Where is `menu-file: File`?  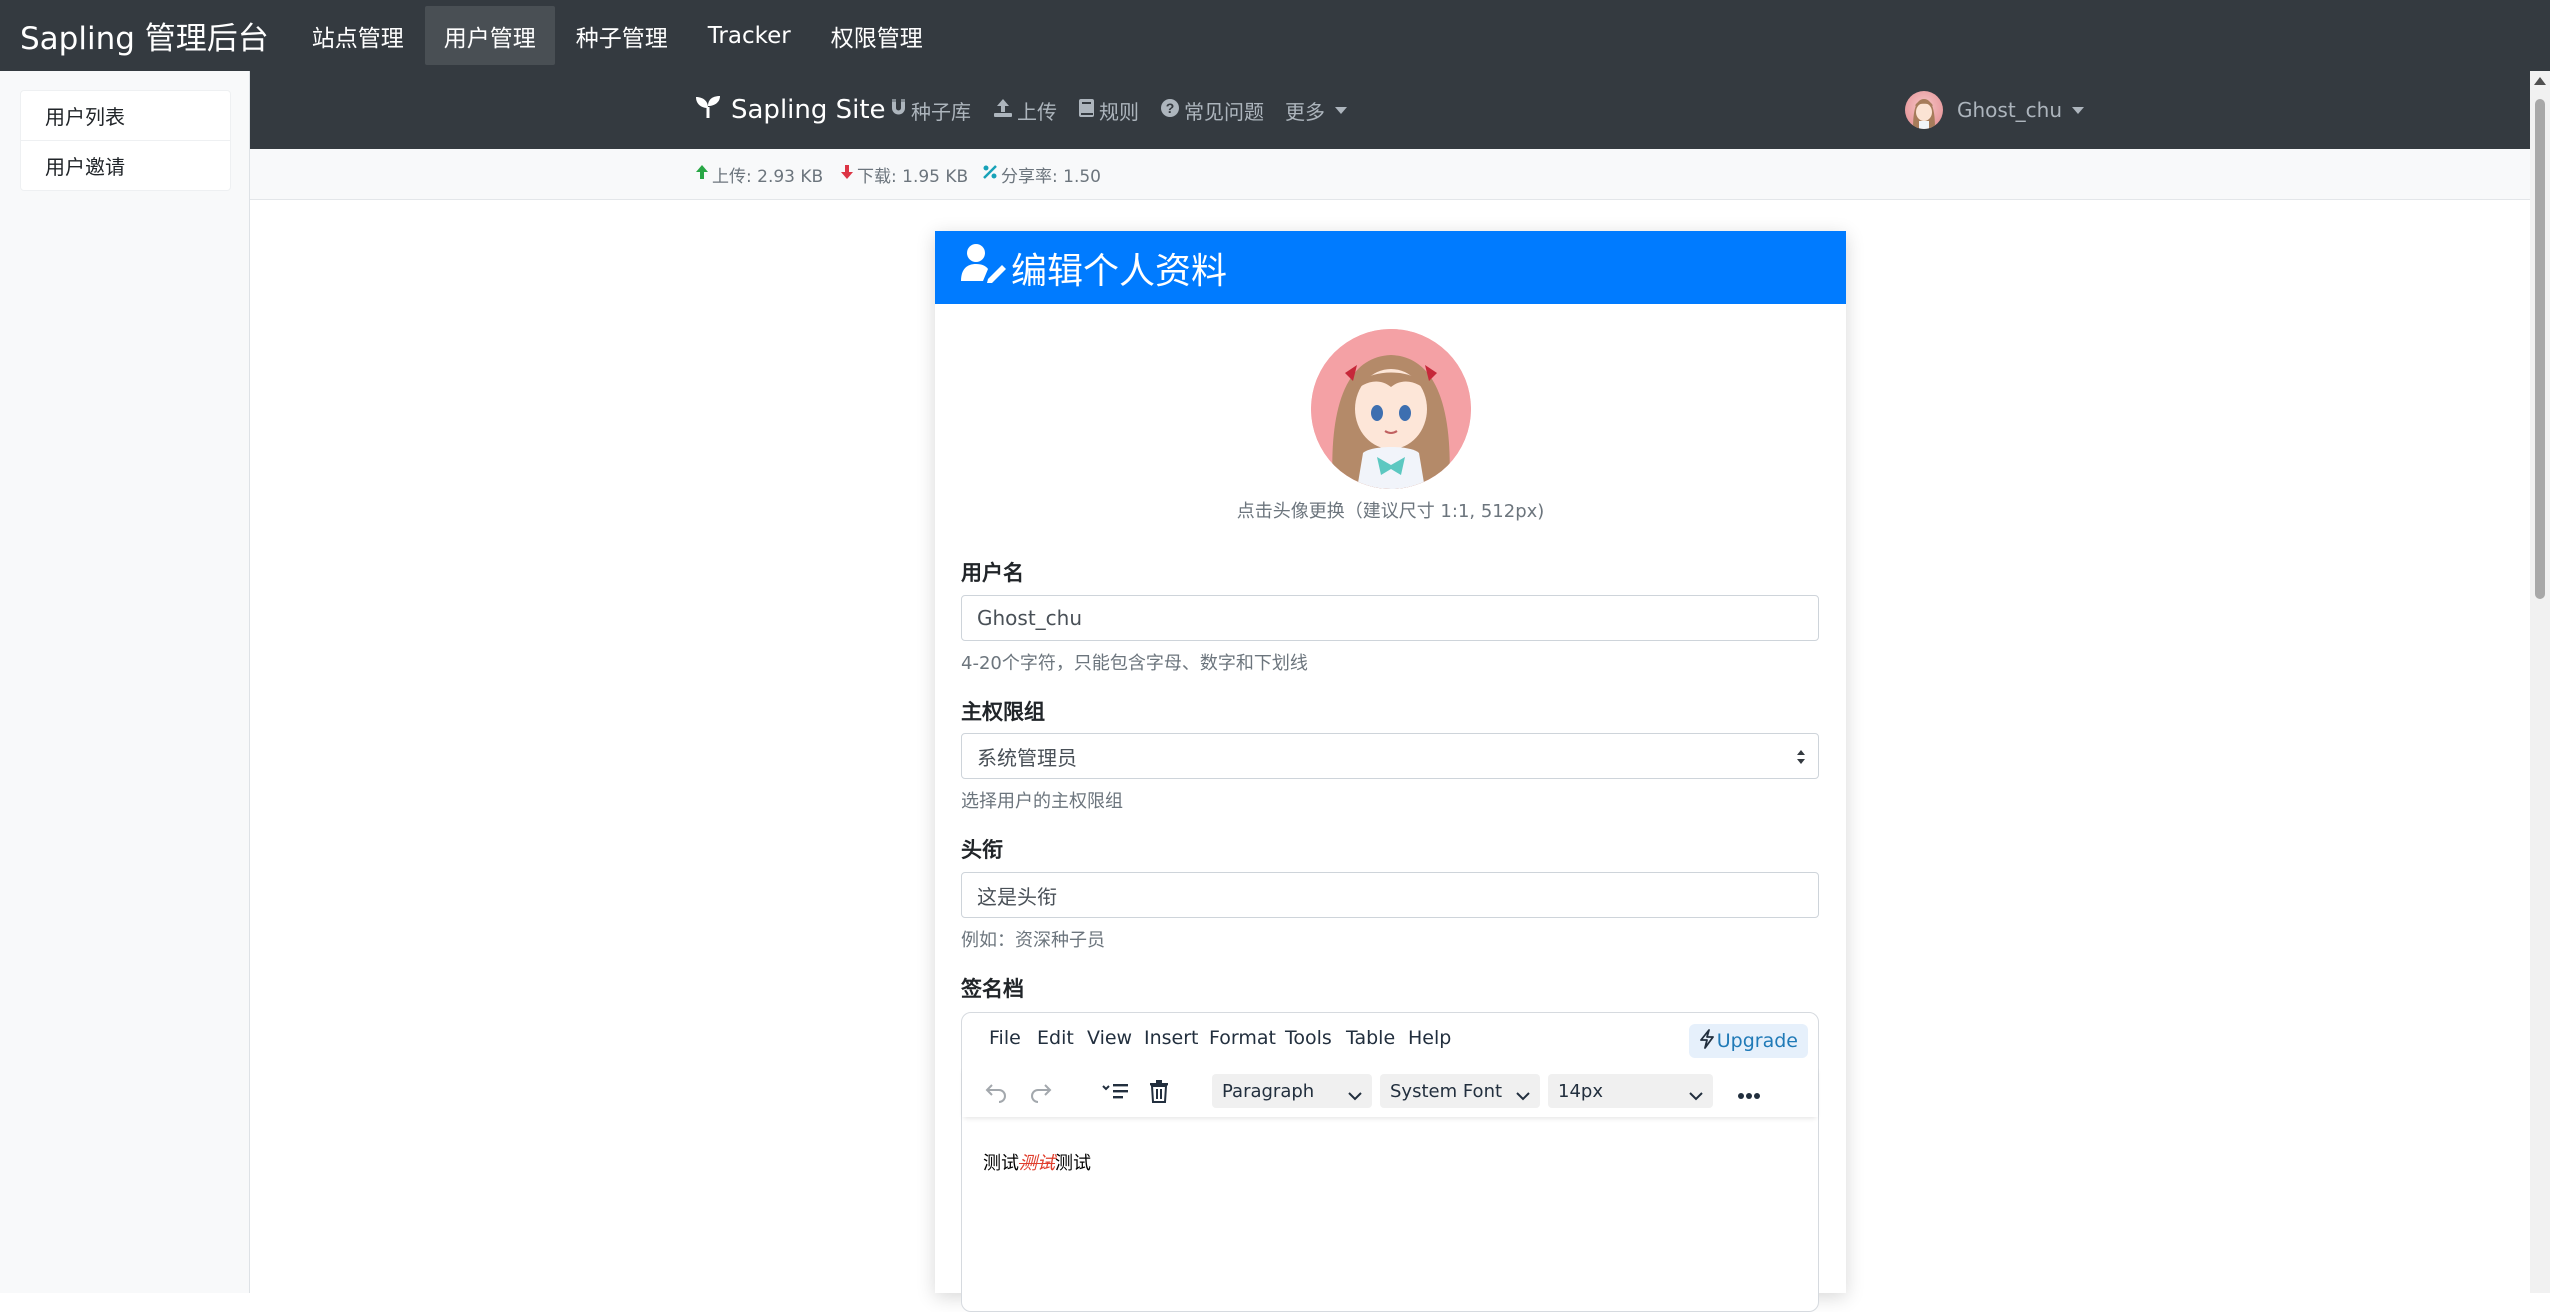 menu-file: File is located at coordinates (1005, 1038).